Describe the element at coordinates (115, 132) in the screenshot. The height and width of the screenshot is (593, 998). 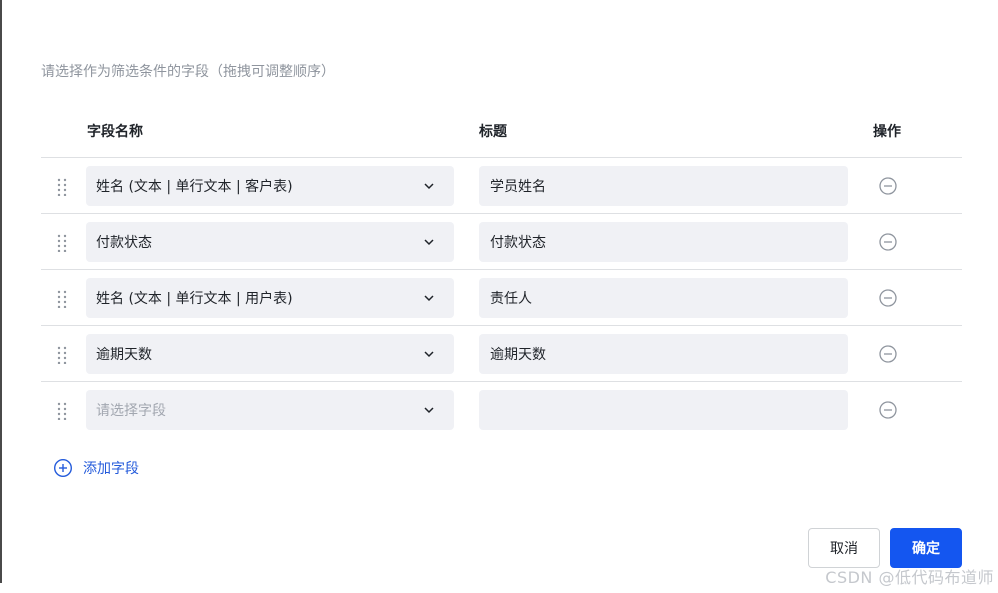
I see `column-header-field: 字段名称` at that location.